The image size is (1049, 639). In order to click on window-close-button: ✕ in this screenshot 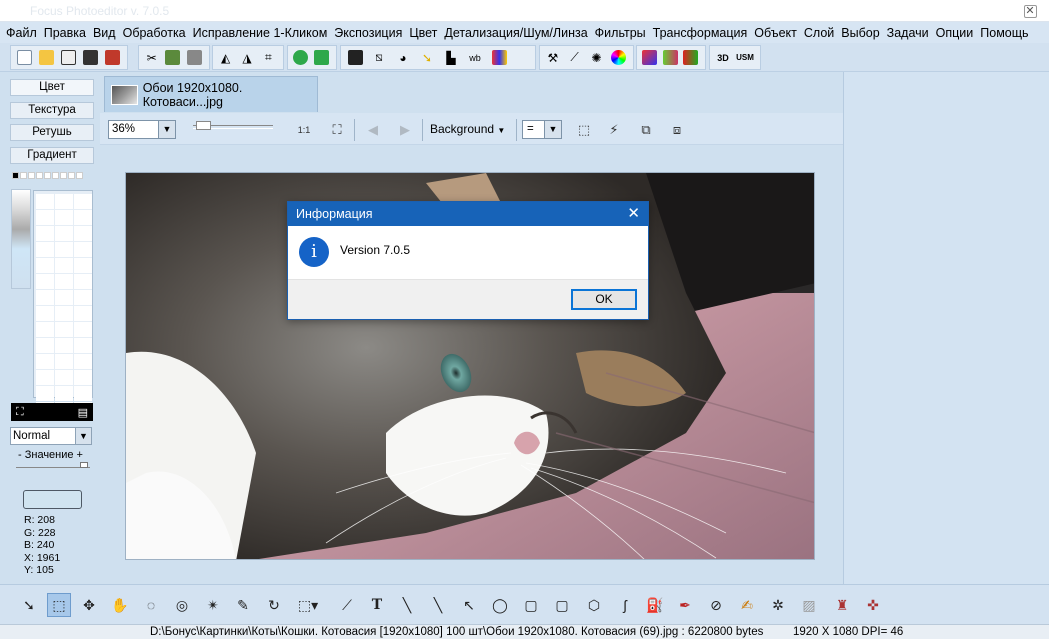, I will do `click(1030, 11)`.